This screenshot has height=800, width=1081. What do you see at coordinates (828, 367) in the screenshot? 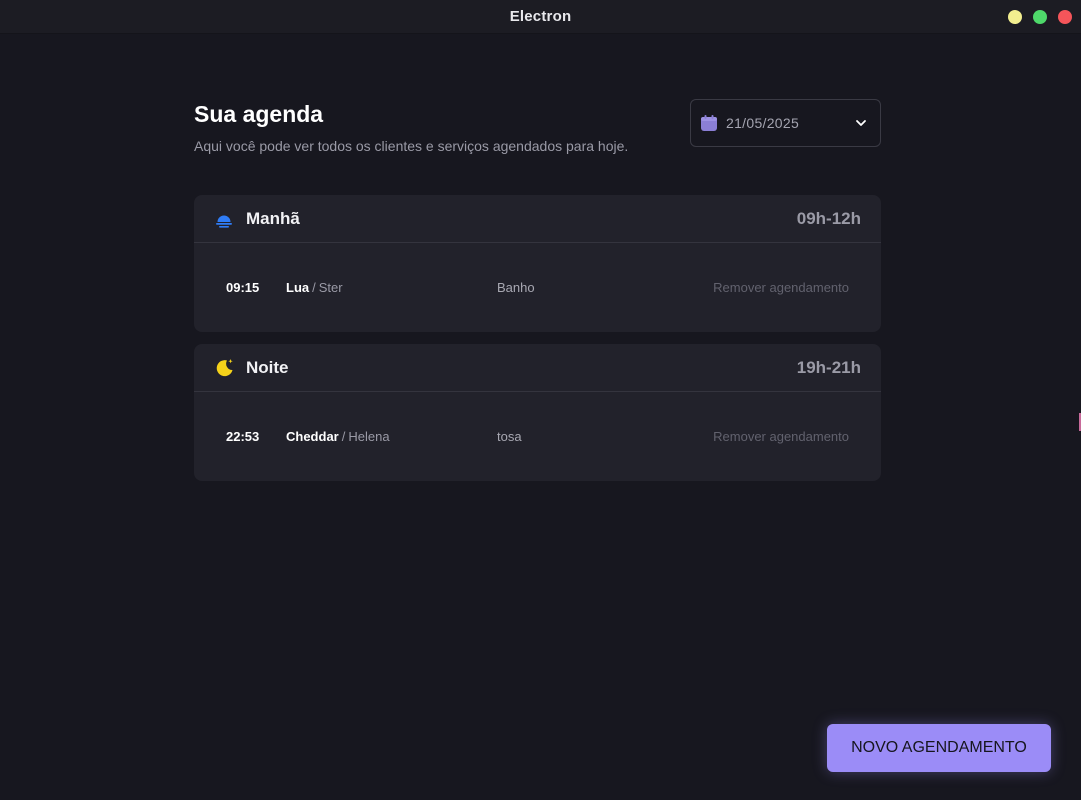
I see `period-range: 19h-21h` at bounding box center [828, 367].